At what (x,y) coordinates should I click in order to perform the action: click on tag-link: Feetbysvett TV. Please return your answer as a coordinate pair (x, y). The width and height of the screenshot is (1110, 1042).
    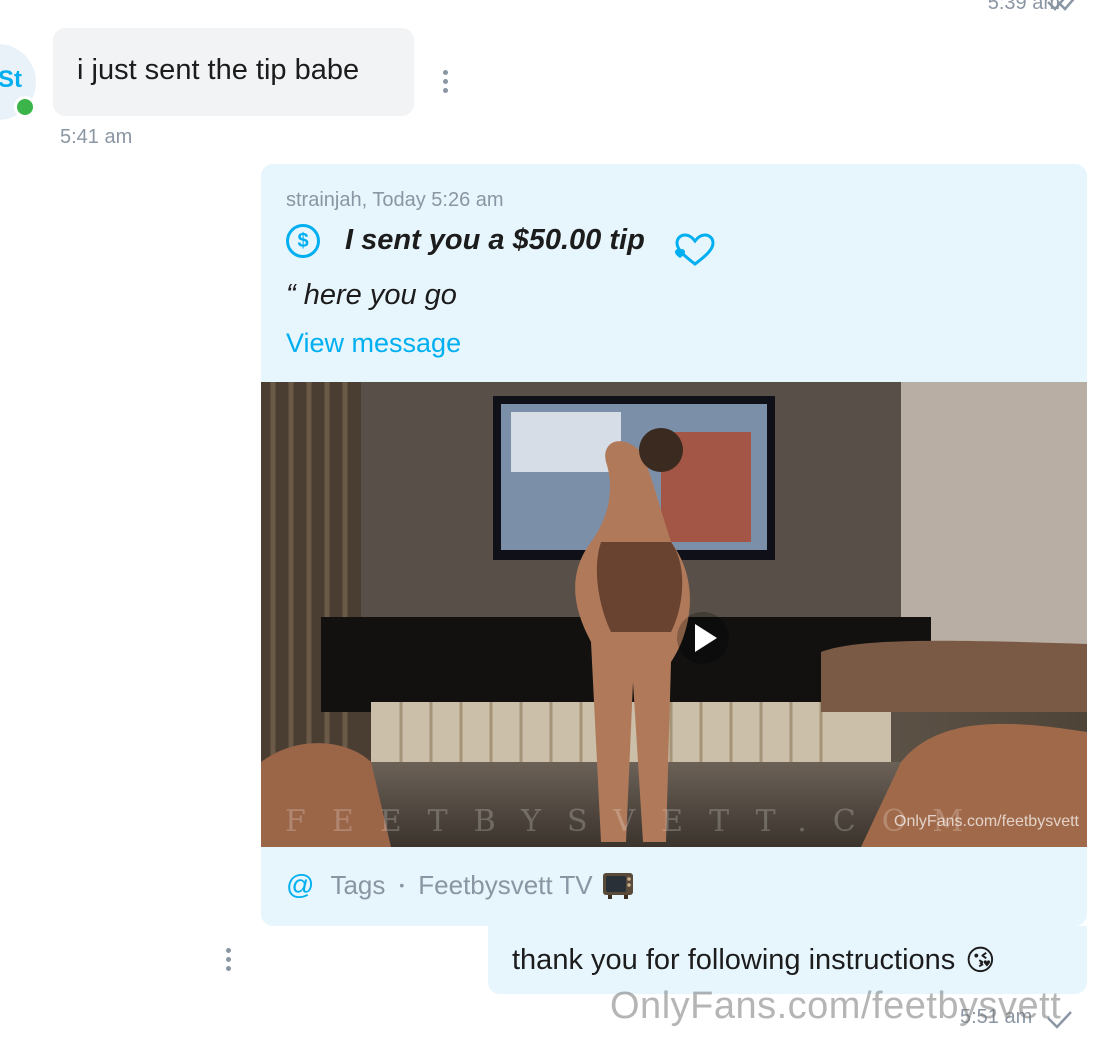
    Looking at the image, I should click on (505, 885).